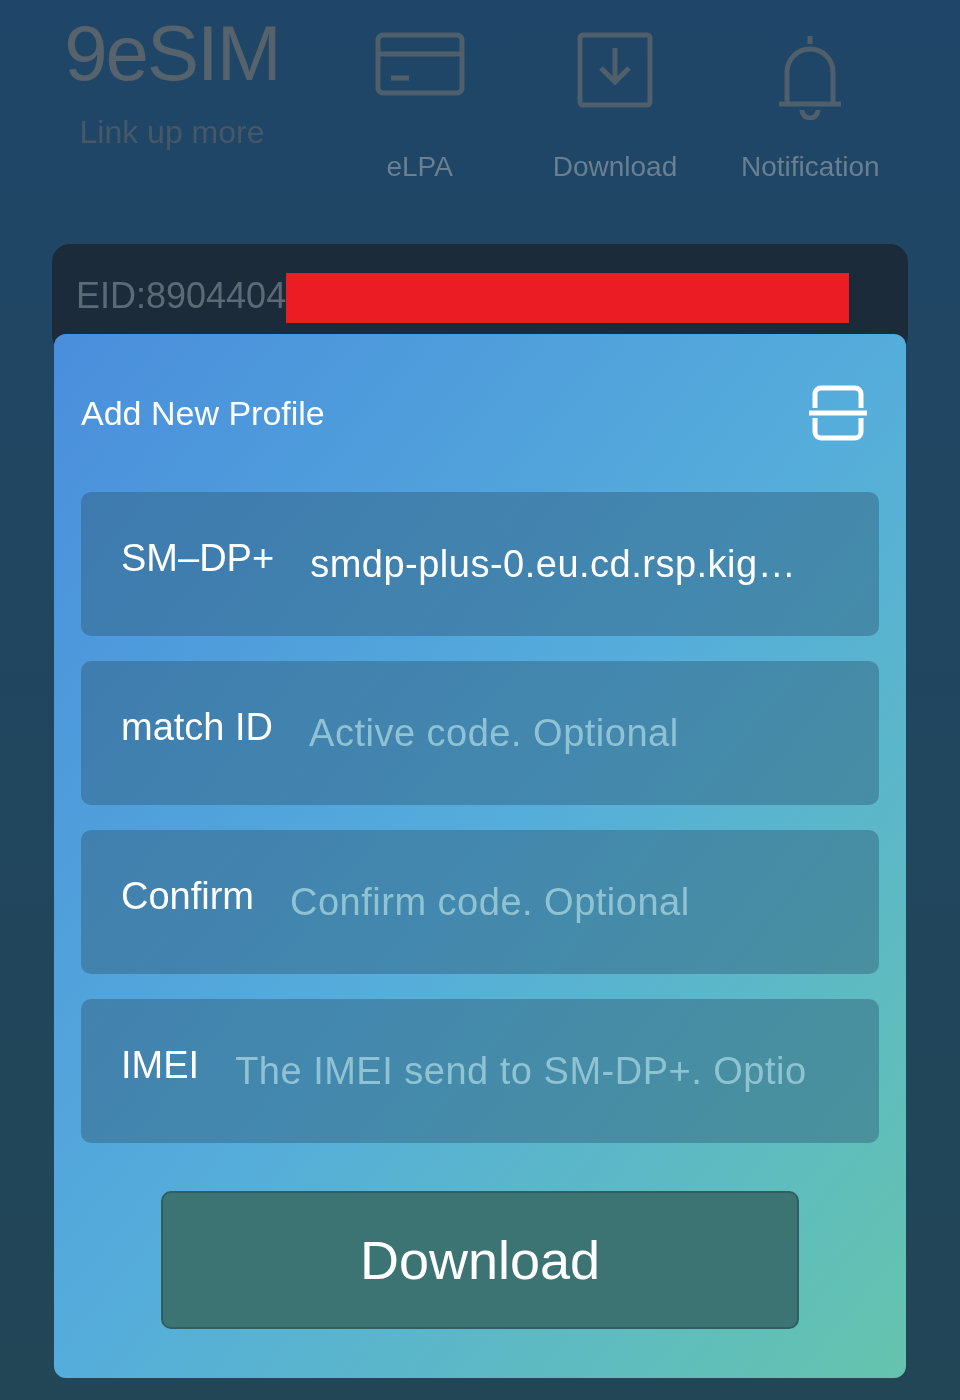 The width and height of the screenshot is (960, 1400). What do you see at coordinates (197, 727) in the screenshot?
I see `field-label: match ID` at bounding box center [197, 727].